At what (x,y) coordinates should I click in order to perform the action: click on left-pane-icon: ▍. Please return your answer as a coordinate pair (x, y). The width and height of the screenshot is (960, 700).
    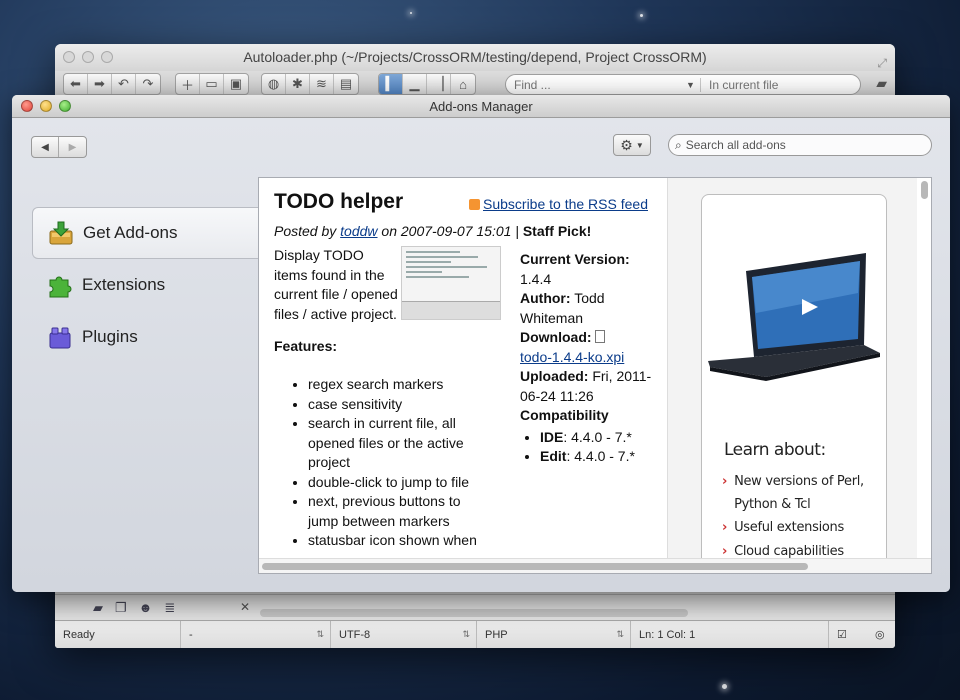
    Looking at the image, I should click on (391, 84).